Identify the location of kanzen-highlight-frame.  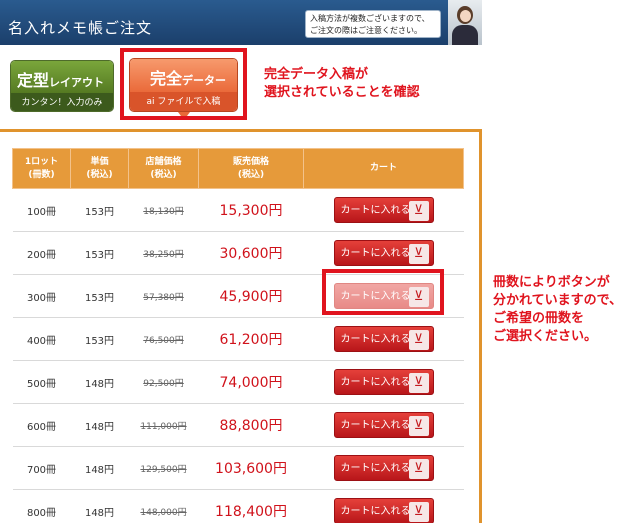
(183, 84).